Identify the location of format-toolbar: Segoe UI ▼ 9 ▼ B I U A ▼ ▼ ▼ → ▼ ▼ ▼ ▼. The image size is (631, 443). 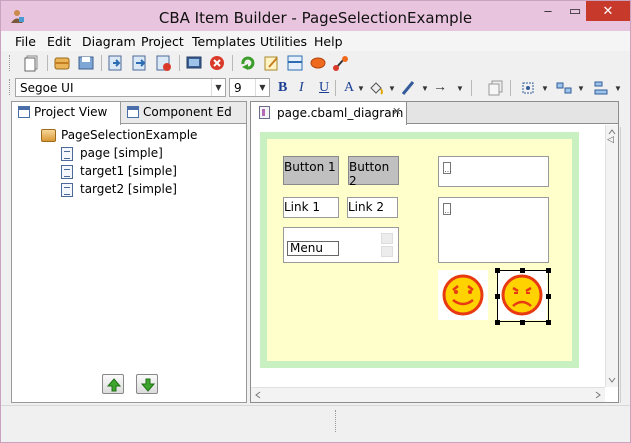
(315, 88).